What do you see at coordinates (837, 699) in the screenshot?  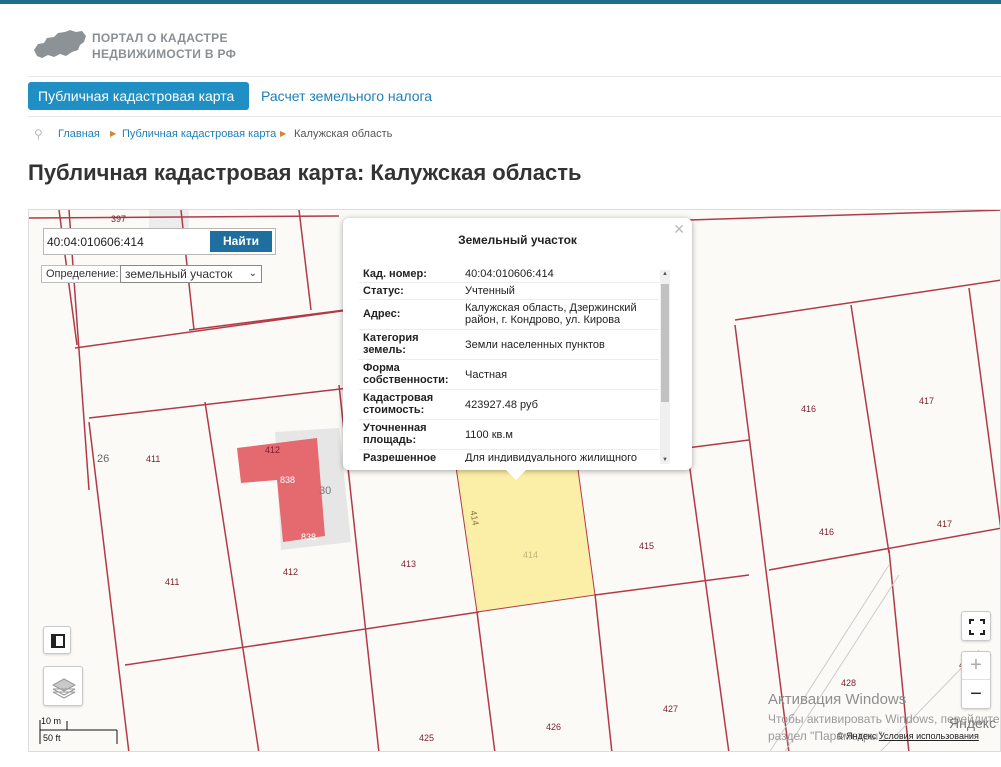 I see `windows-activation-title: Активация Windows` at bounding box center [837, 699].